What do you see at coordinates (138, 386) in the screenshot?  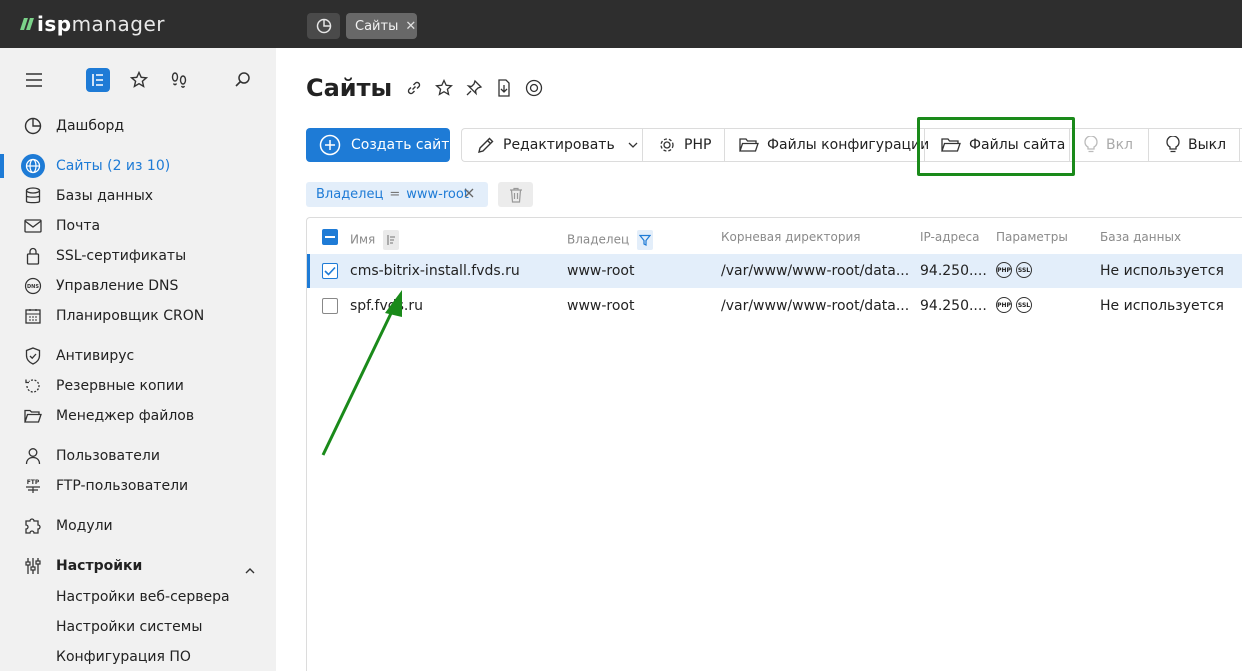 I see `sidebar-item-backups: Резервные копии` at bounding box center [138, 386].